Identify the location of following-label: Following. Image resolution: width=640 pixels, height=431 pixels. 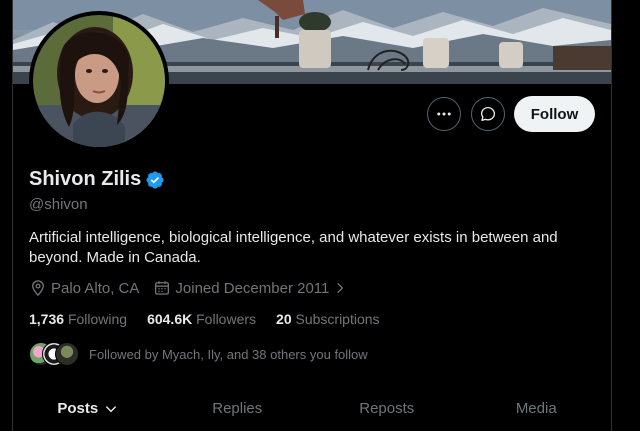
(97, 319).